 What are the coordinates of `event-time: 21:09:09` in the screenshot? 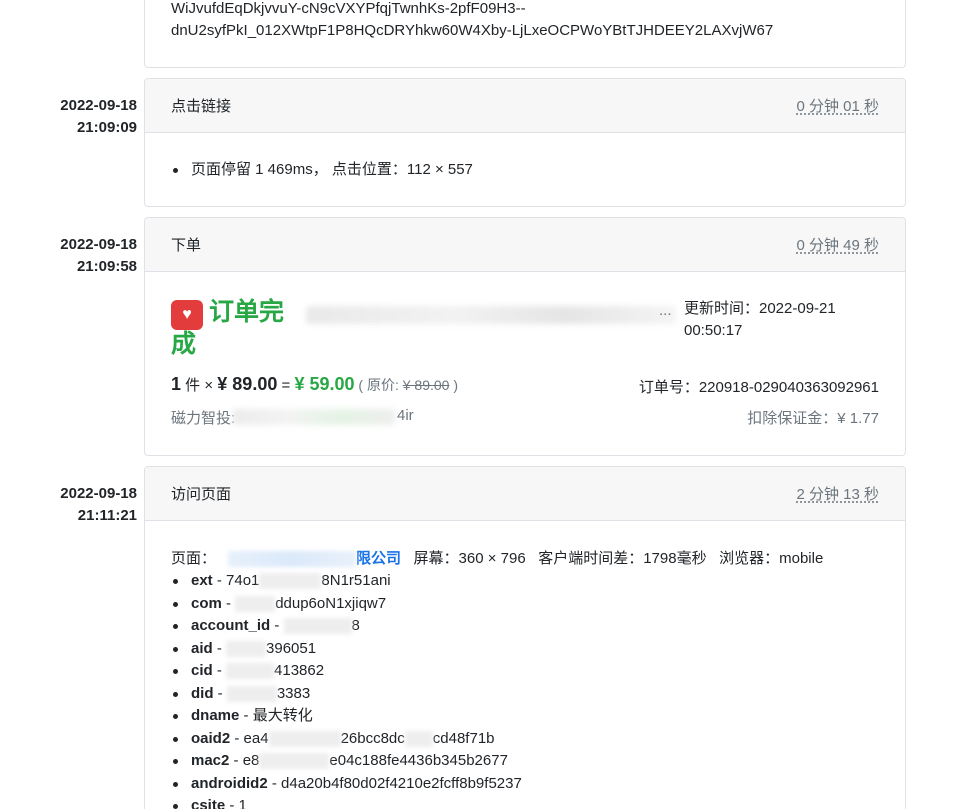 It's located at (106, 127).